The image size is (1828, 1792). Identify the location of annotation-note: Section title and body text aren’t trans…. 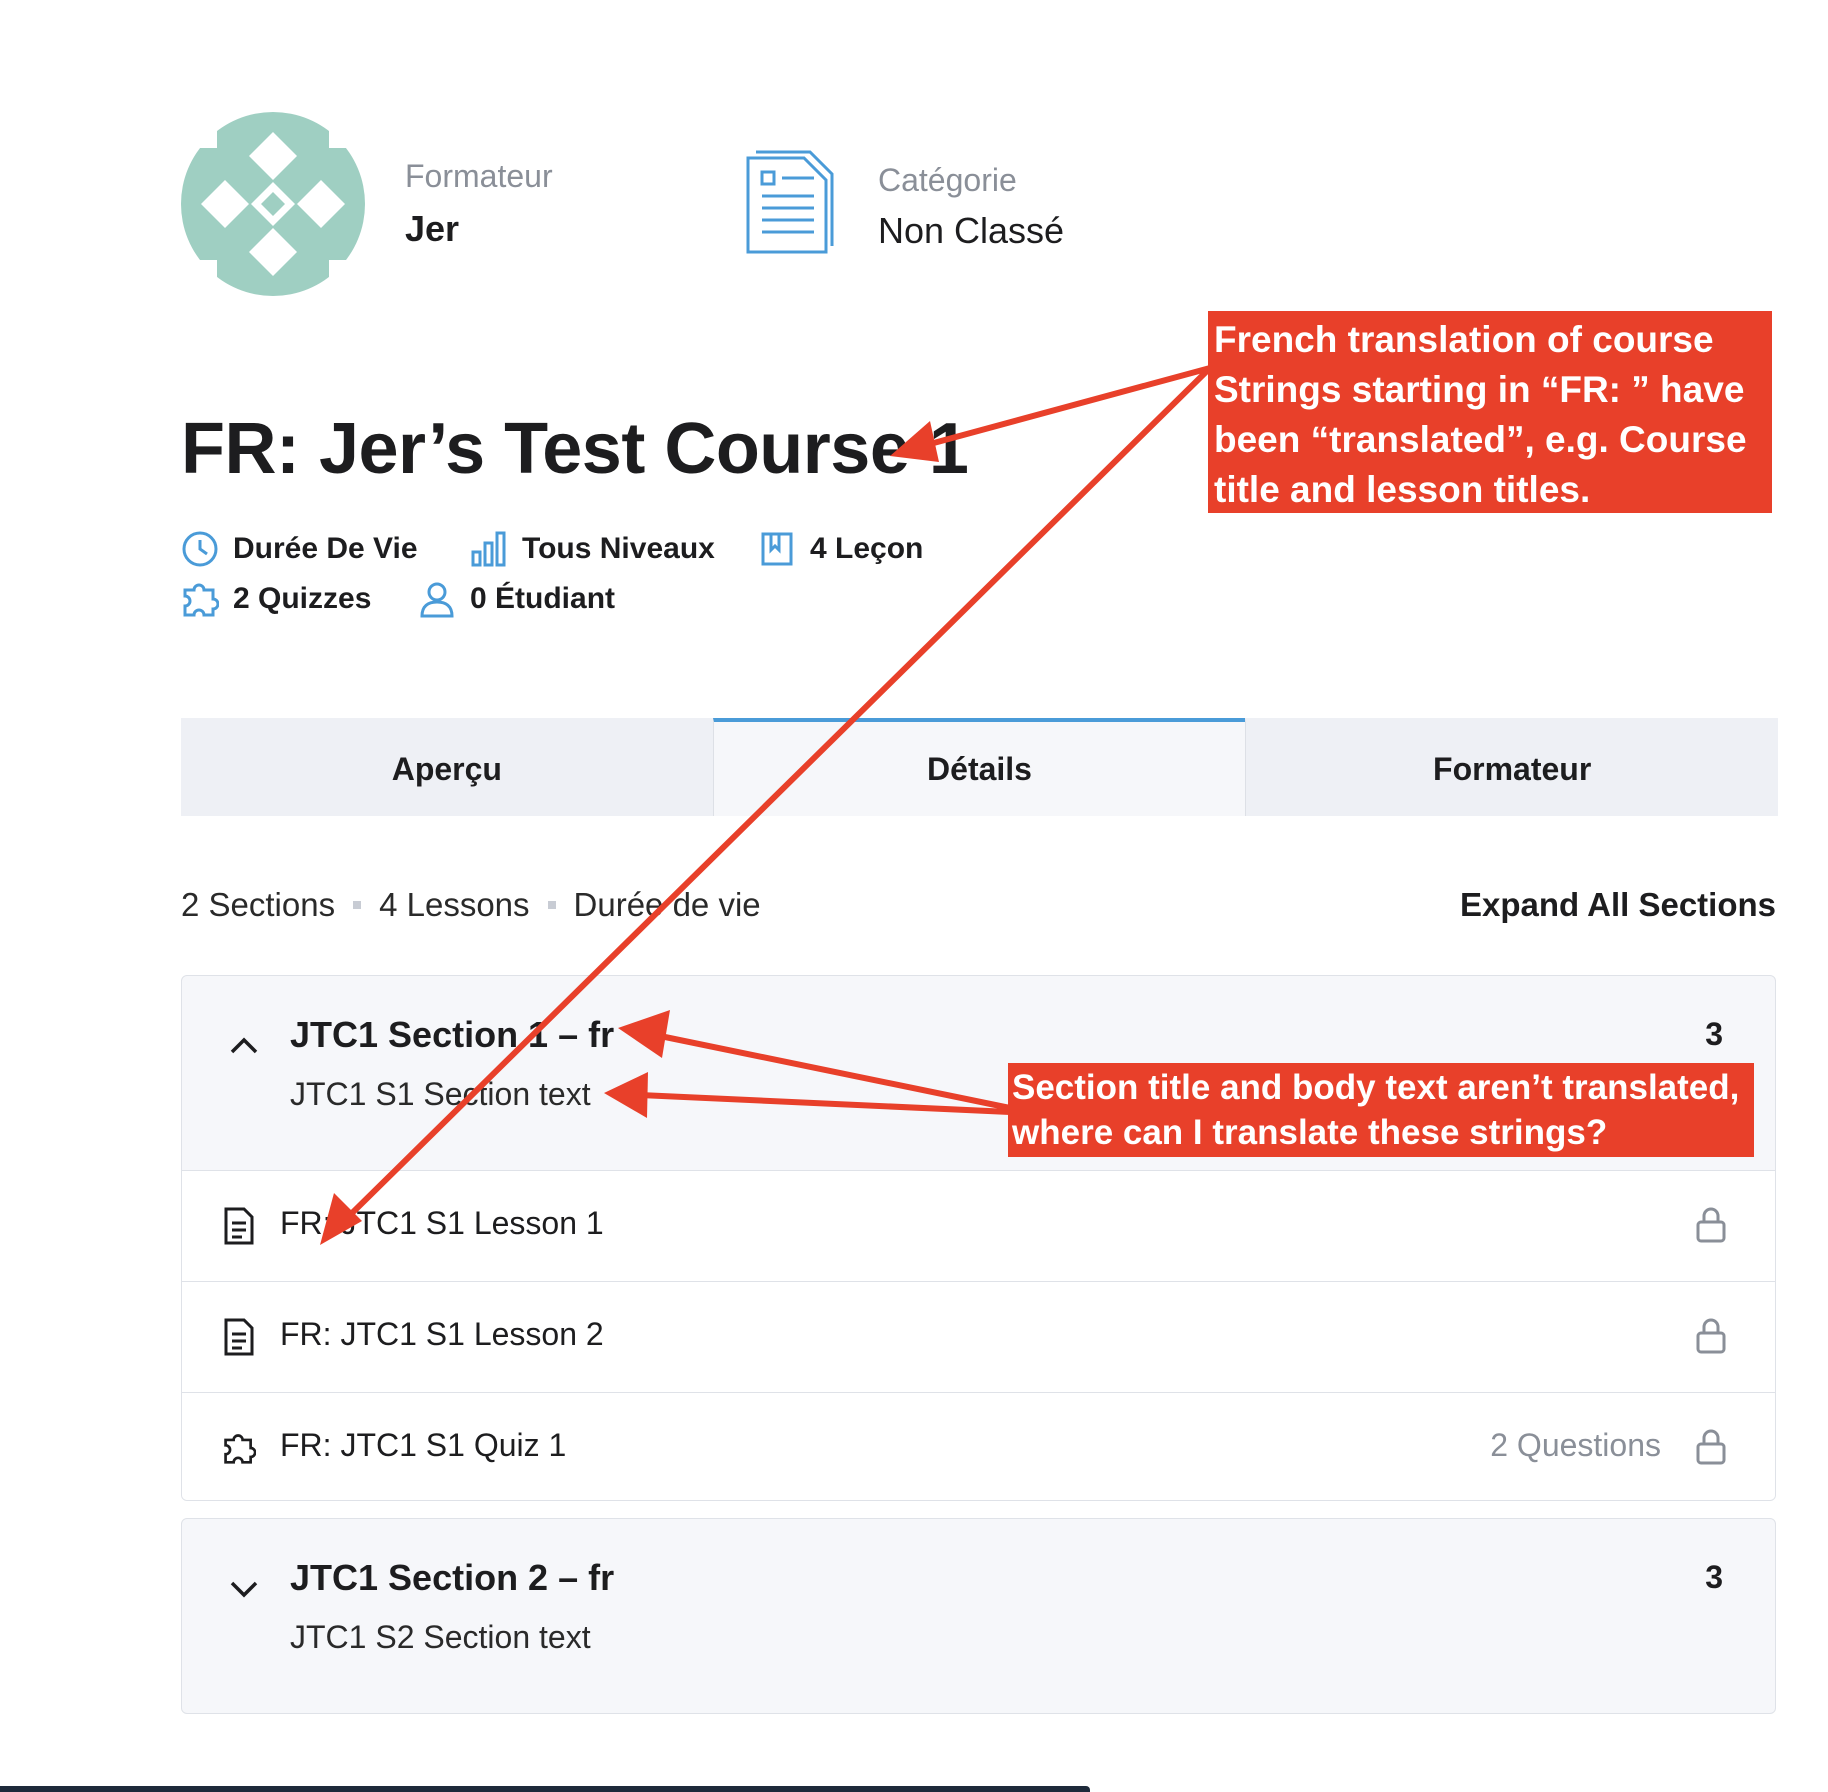
(1381, 1110).